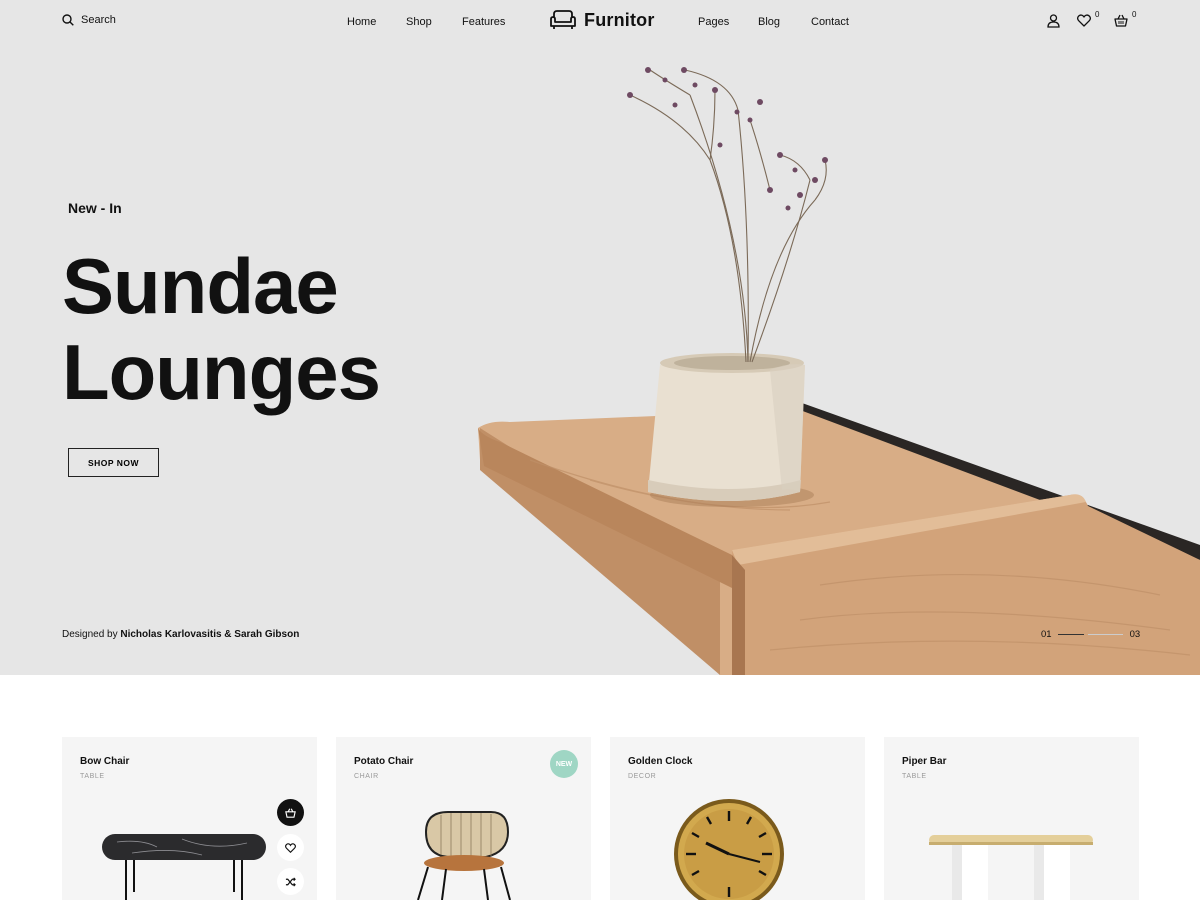  I want to click on hero-title-line-2: Lounges, so click(221, 372).